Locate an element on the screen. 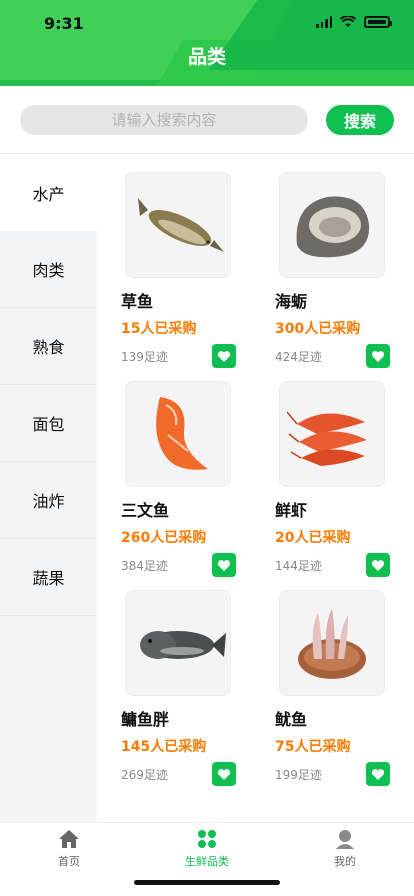  user-icon is located at coordinates (345, 839).